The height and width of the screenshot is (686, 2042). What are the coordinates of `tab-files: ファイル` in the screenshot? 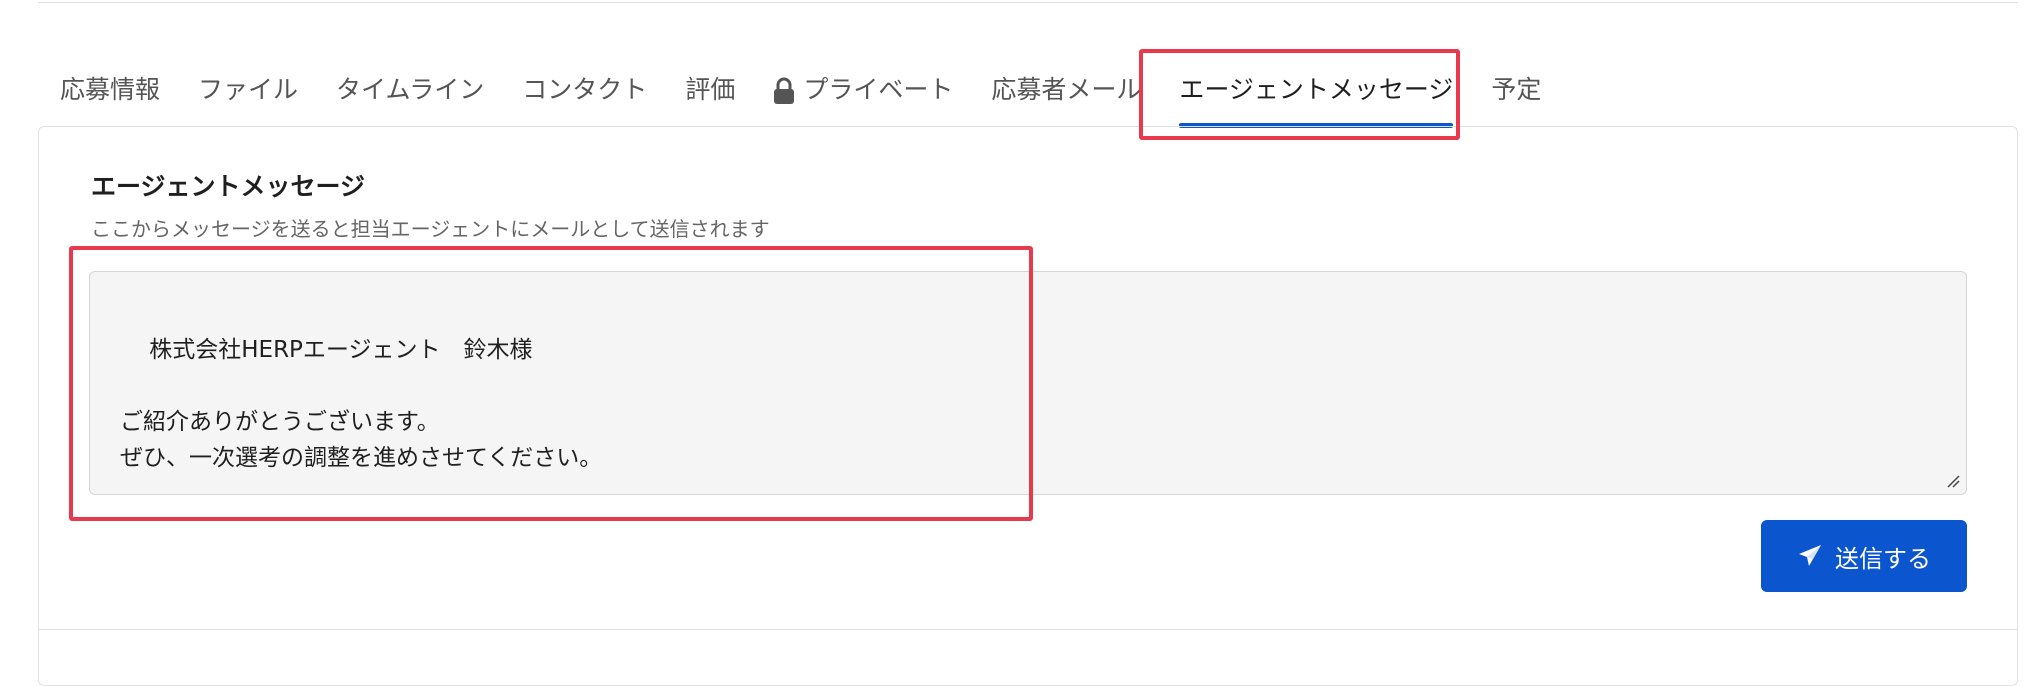 It's located at (248, 95).